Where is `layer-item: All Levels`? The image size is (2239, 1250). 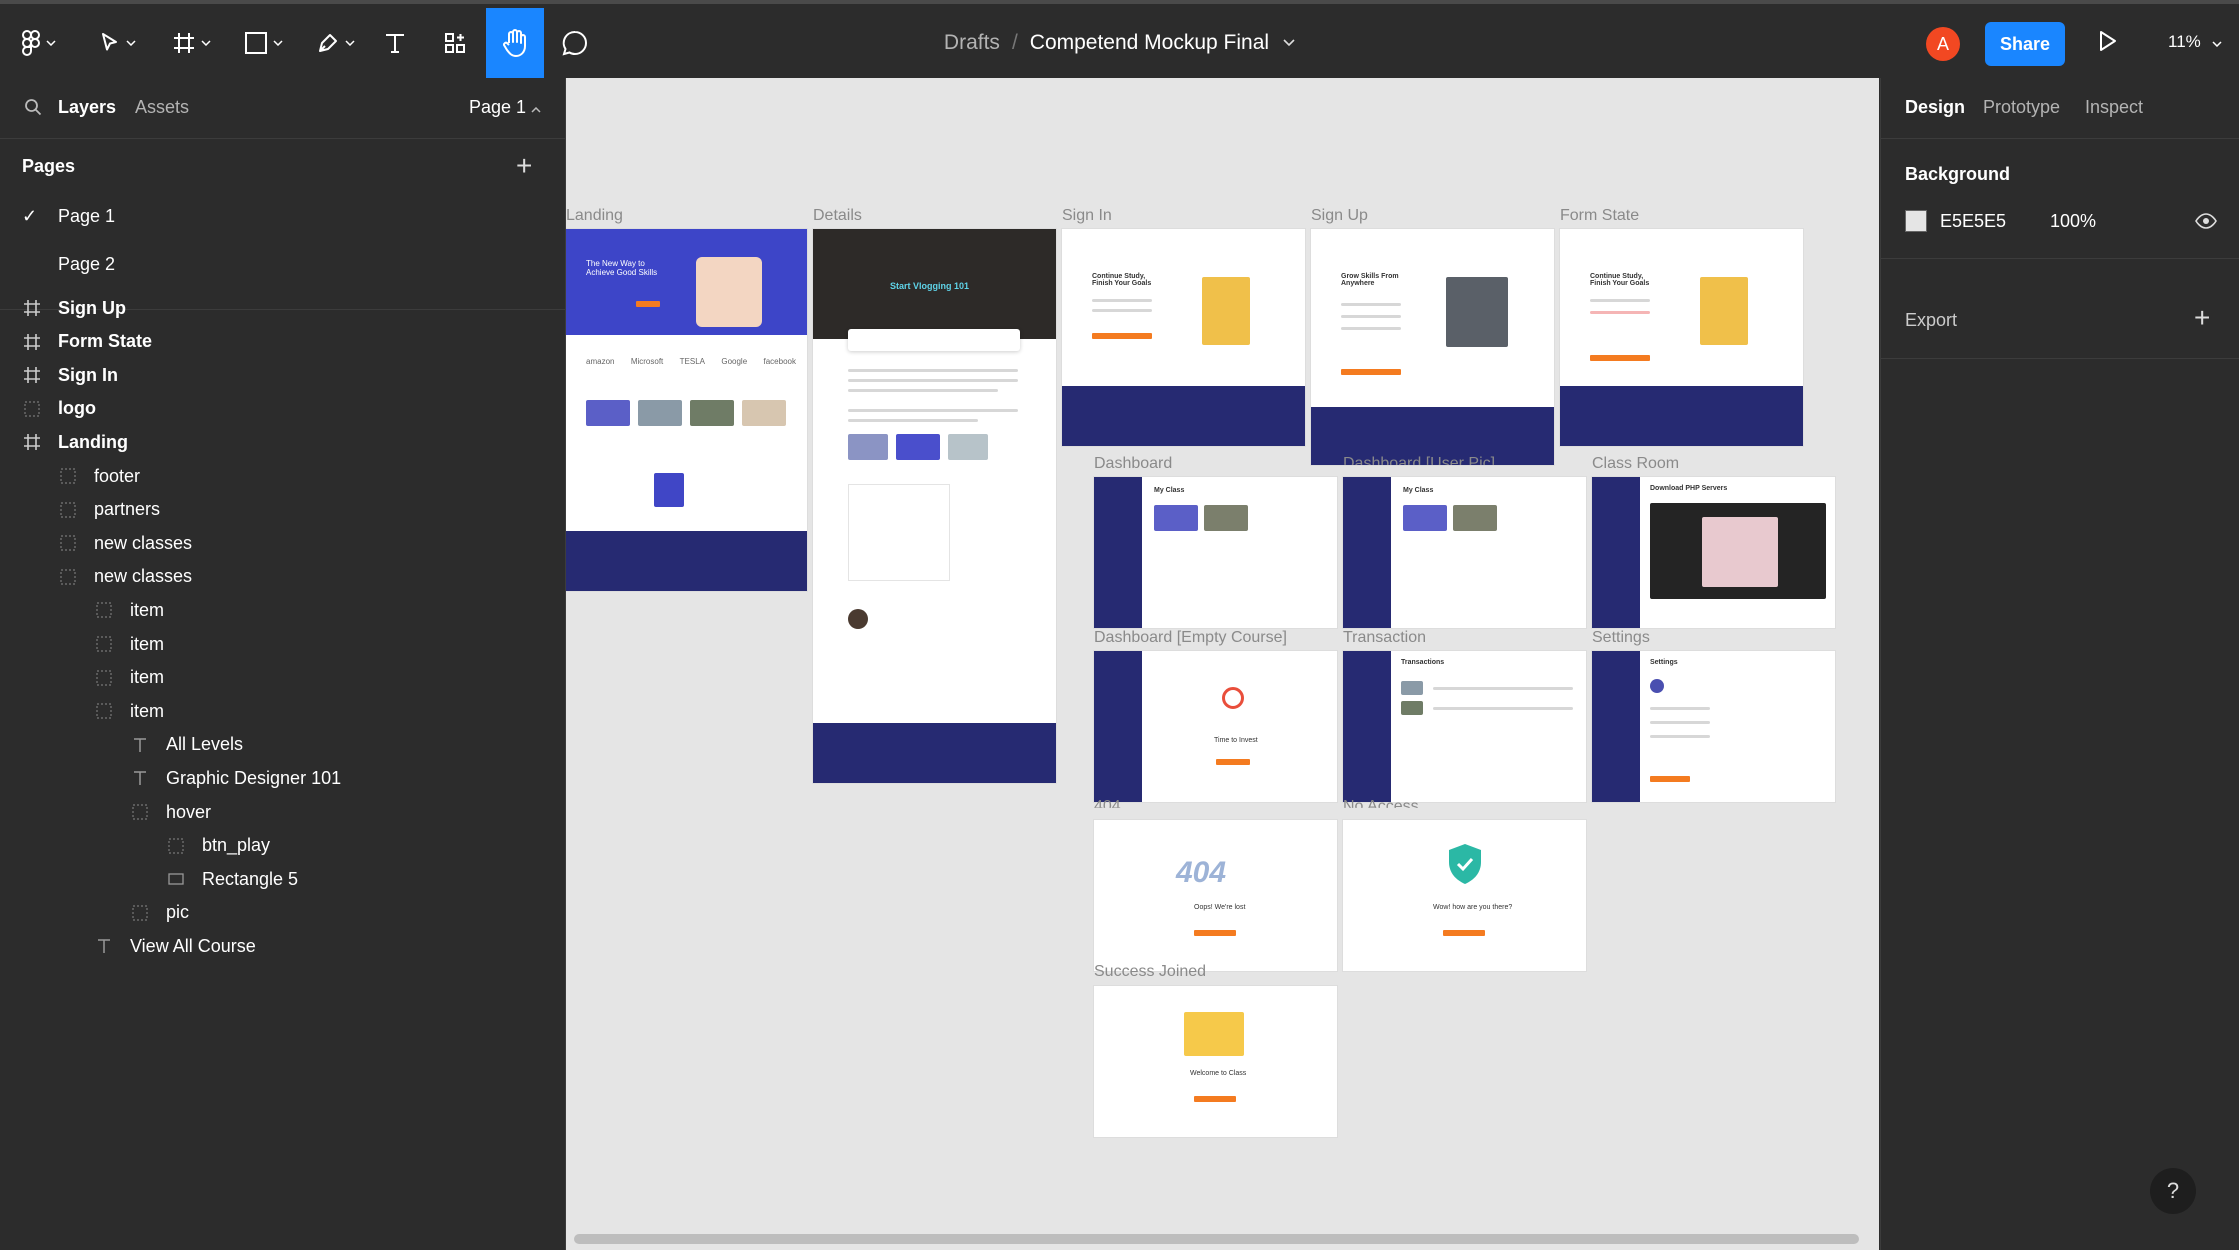 layer-item: All Levels is located at coordinates (282, 745).